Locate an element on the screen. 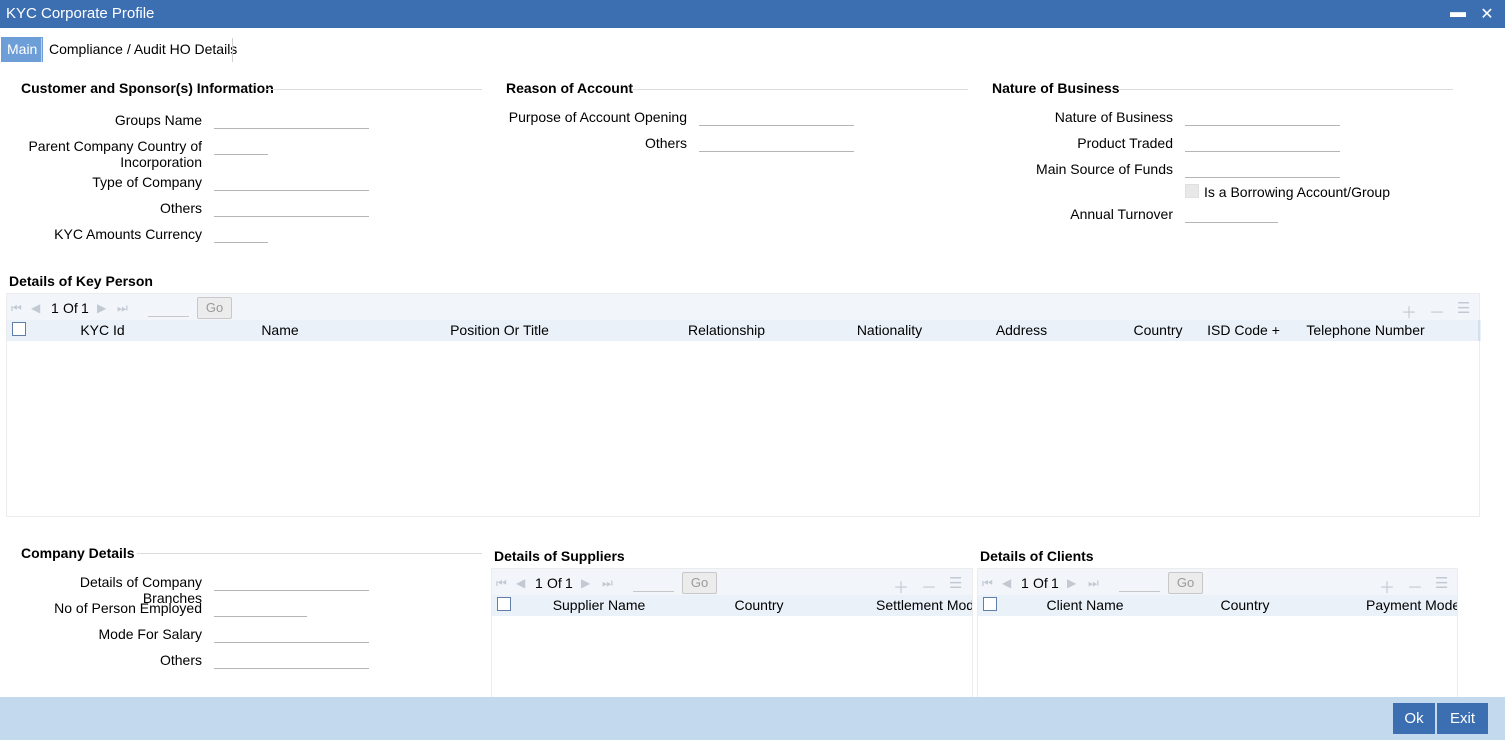 This screenshot has height=740, width=1505. column-address: Address is located at coordinates (1021, 330).